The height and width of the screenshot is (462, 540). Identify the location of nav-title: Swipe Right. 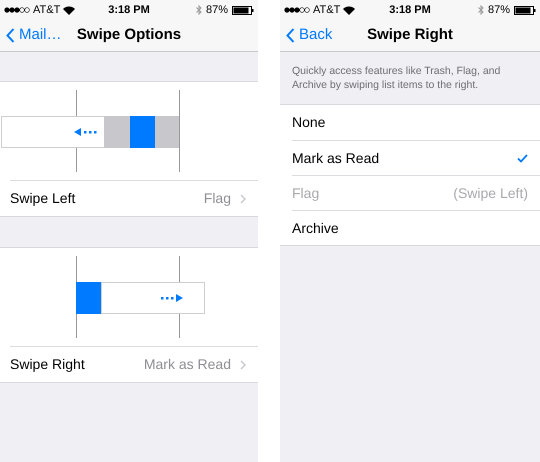
(410, 35).